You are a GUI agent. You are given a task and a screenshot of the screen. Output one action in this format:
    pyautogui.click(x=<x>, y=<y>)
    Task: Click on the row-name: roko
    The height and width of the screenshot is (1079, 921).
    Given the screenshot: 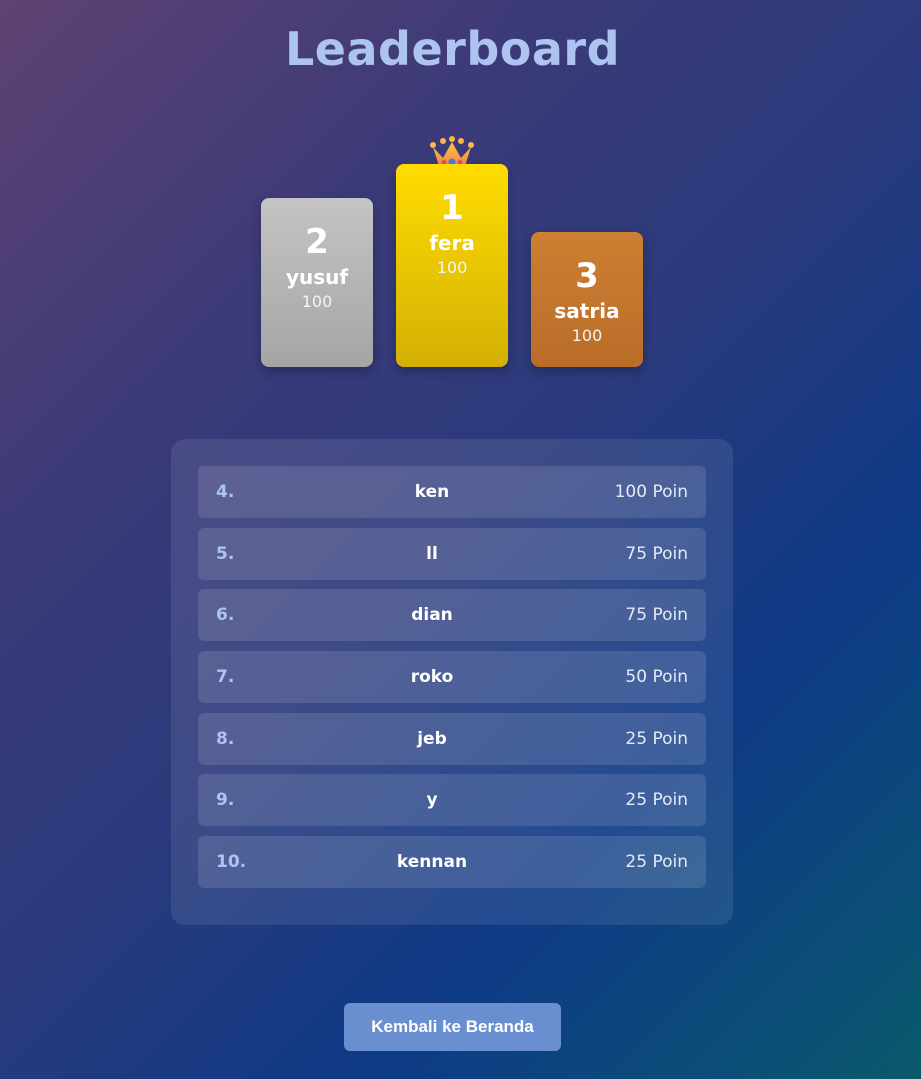 What is the action you would take?
    pyautogui.click(x=432, y=677)
    